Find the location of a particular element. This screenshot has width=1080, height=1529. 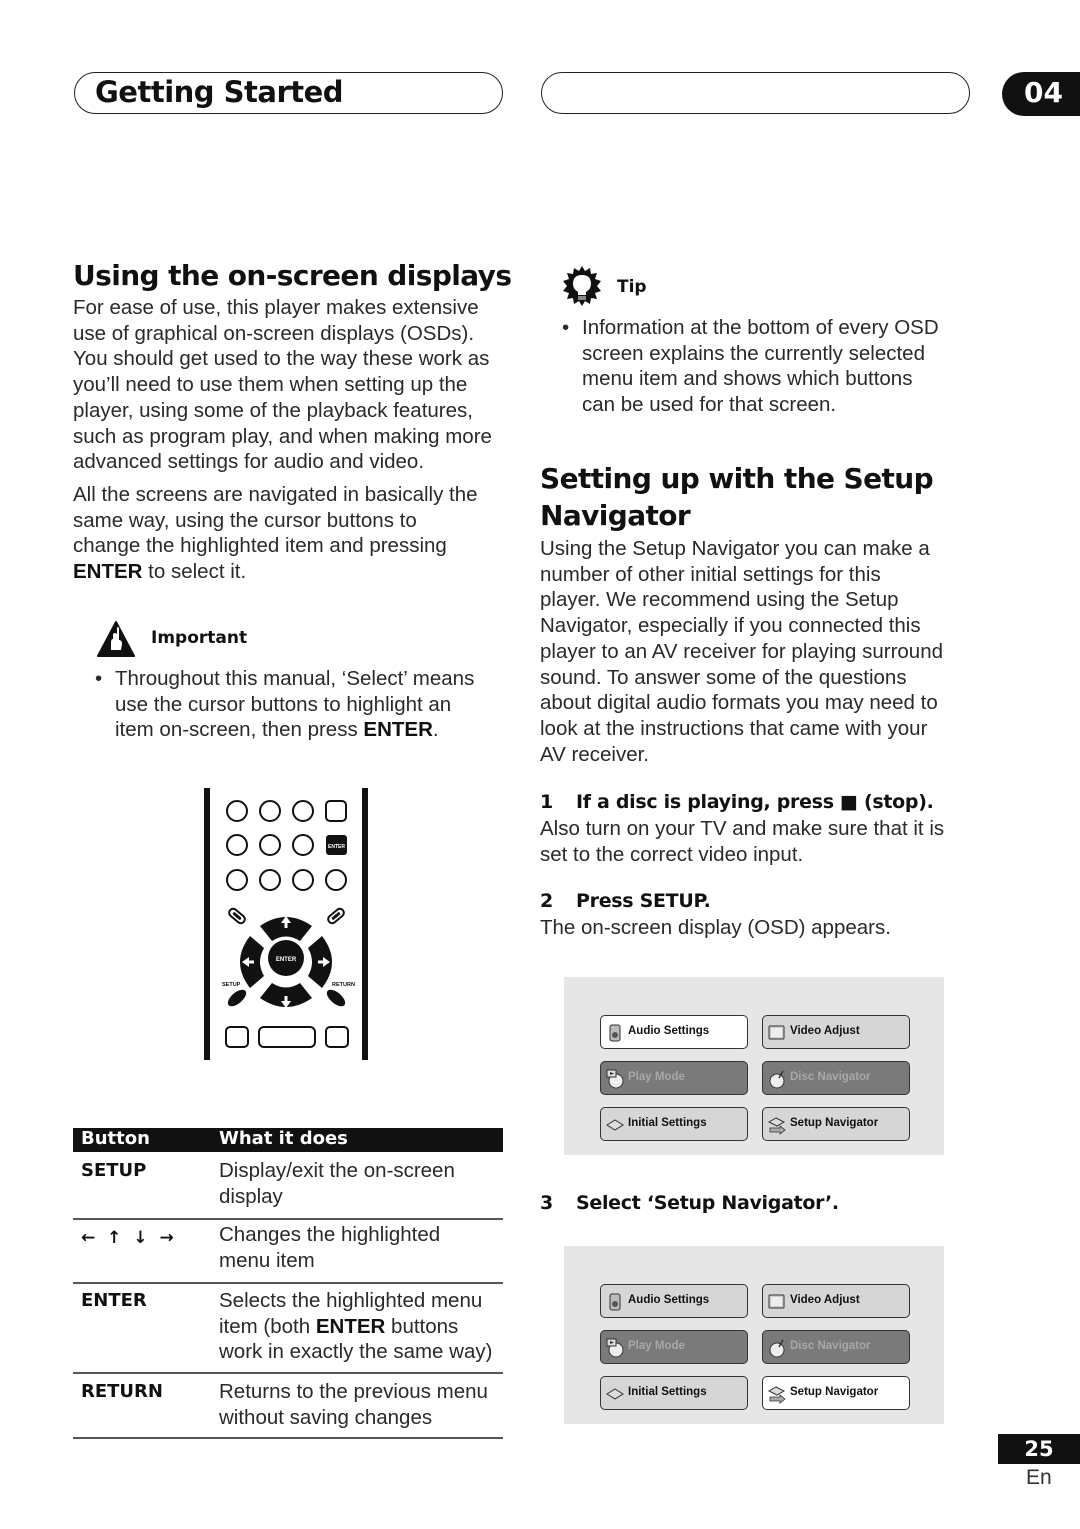

section-title: Getting Started is located at coordinates (219, 92).